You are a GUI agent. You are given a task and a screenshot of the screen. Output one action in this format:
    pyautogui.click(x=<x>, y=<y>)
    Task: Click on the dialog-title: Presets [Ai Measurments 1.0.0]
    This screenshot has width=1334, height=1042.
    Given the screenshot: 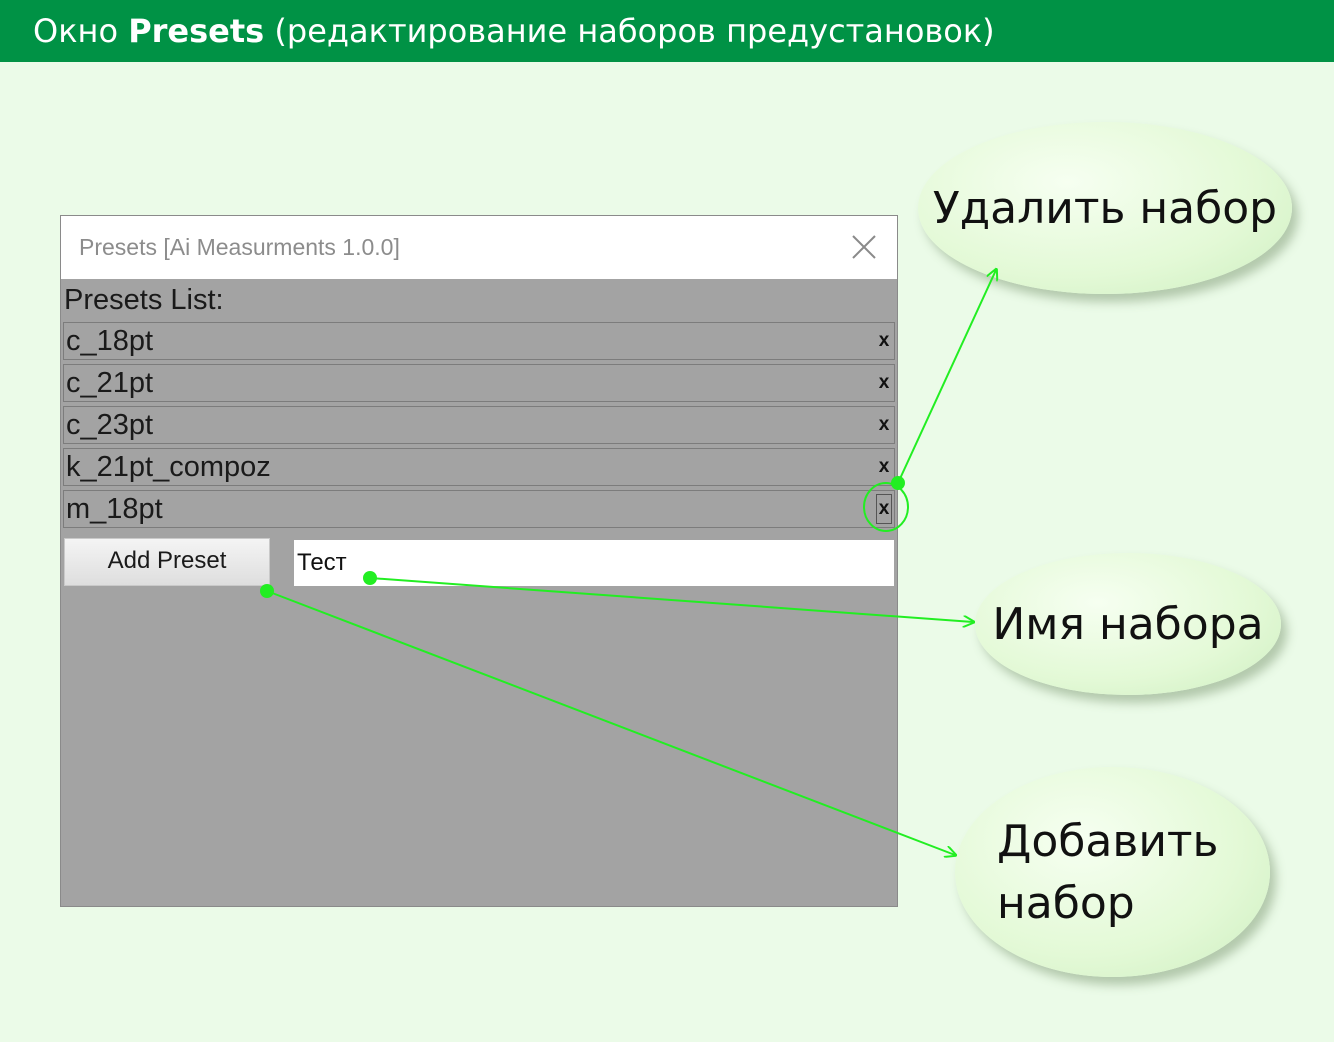 What is the action you would take?
    pyautogui.click(x=239, y=247)
    